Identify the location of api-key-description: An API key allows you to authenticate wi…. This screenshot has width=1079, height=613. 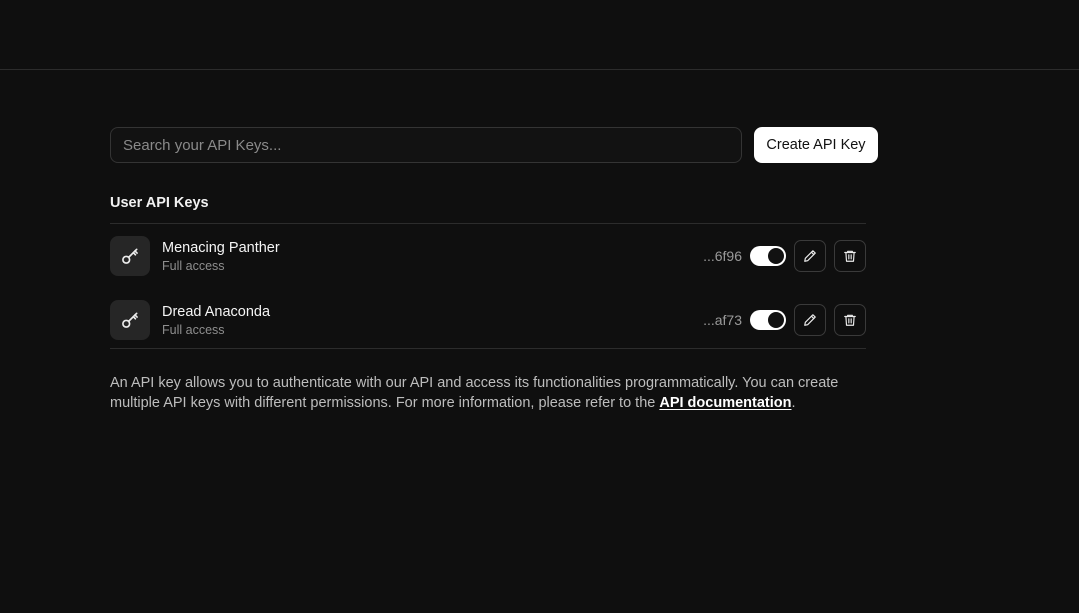
(490, 393).